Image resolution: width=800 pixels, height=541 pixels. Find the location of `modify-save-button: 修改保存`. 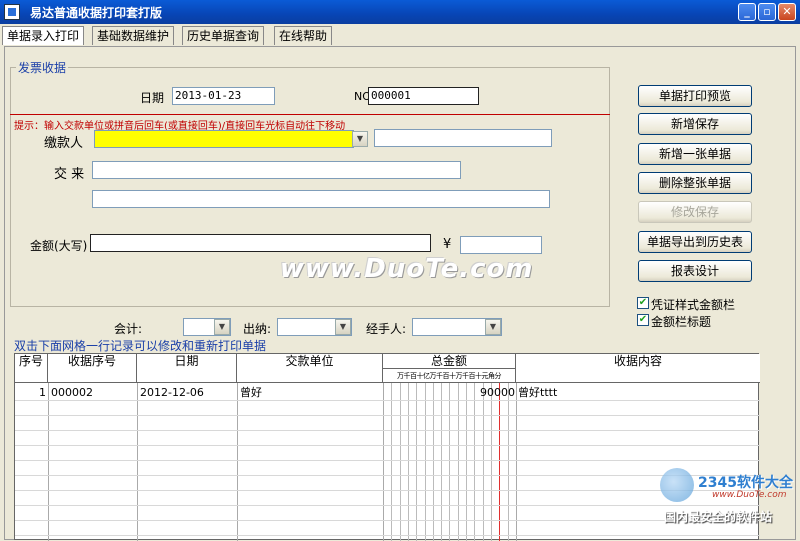

modify-save-button: 修改保存 is located at coordinates (695, 212).